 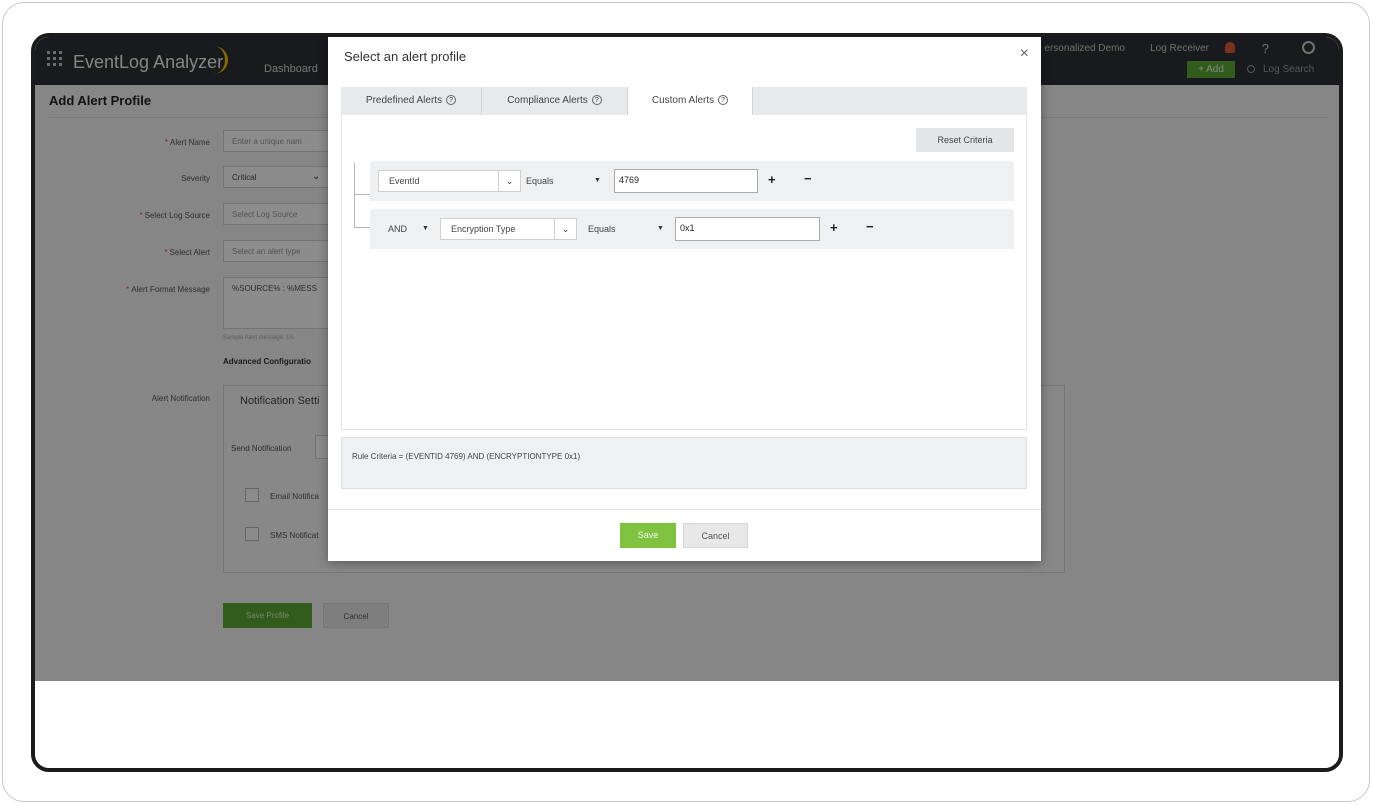 I want to click on criteria-row: EventId ⌄ Equals ▼ 4769 + −, so click(x=692, y=181).